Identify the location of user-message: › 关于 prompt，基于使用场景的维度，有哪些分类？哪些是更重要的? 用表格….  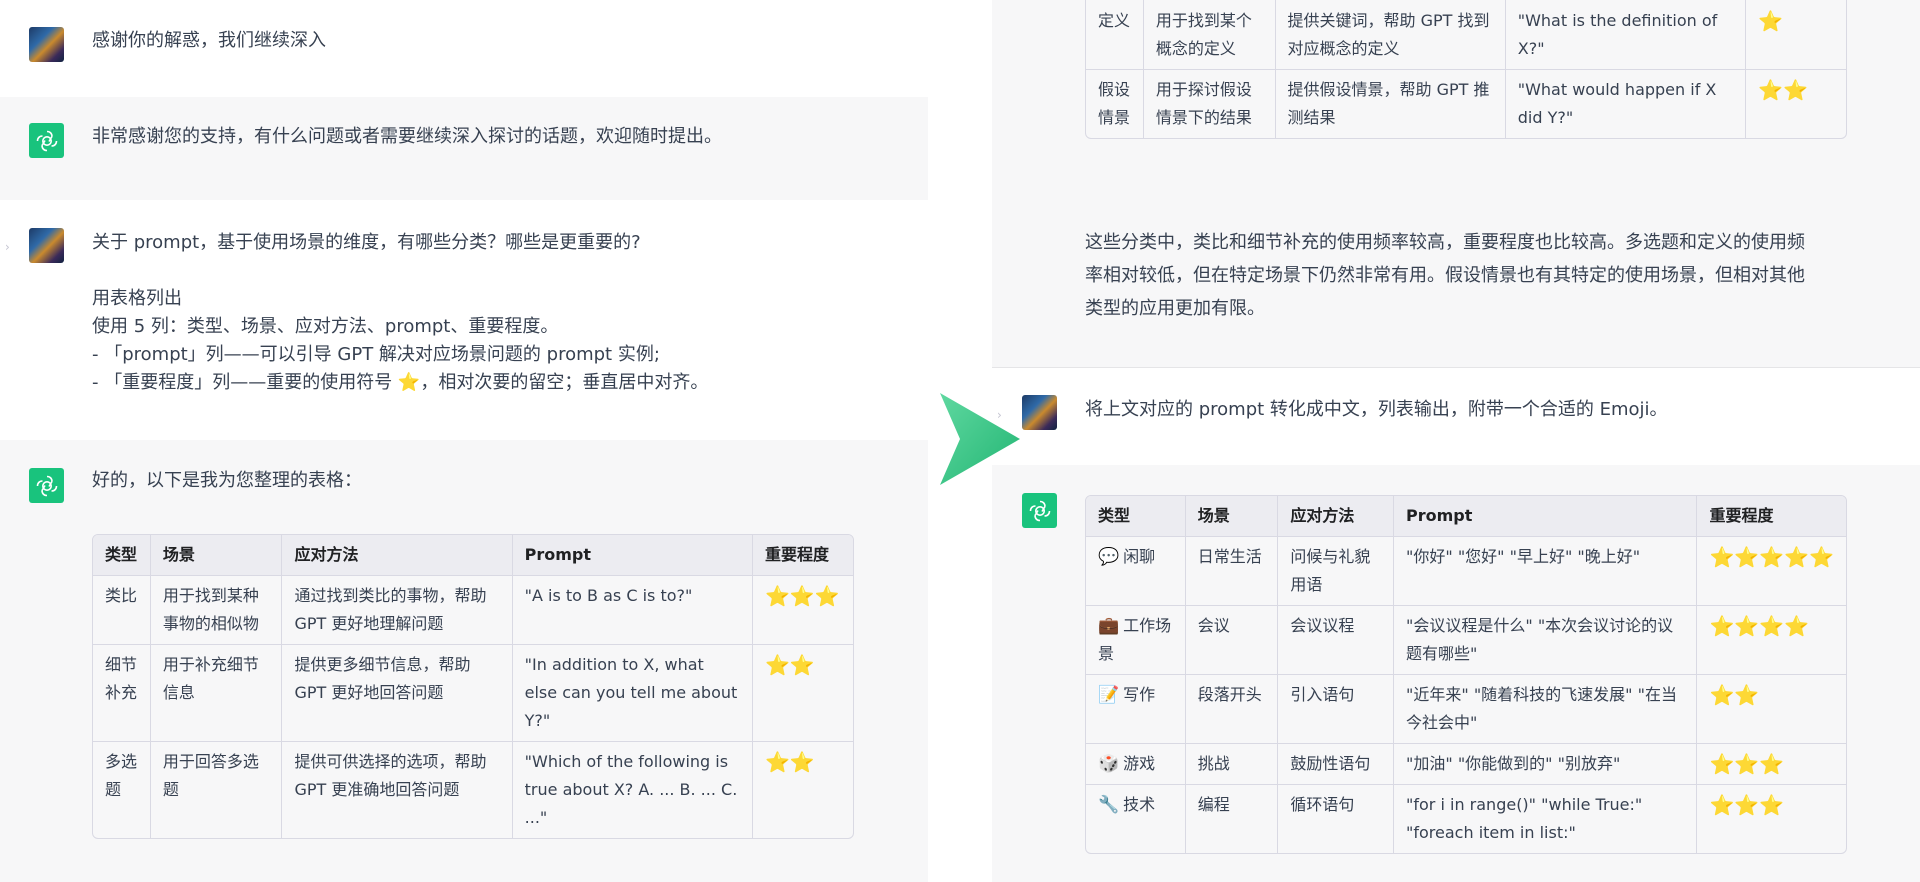
(464, 320).